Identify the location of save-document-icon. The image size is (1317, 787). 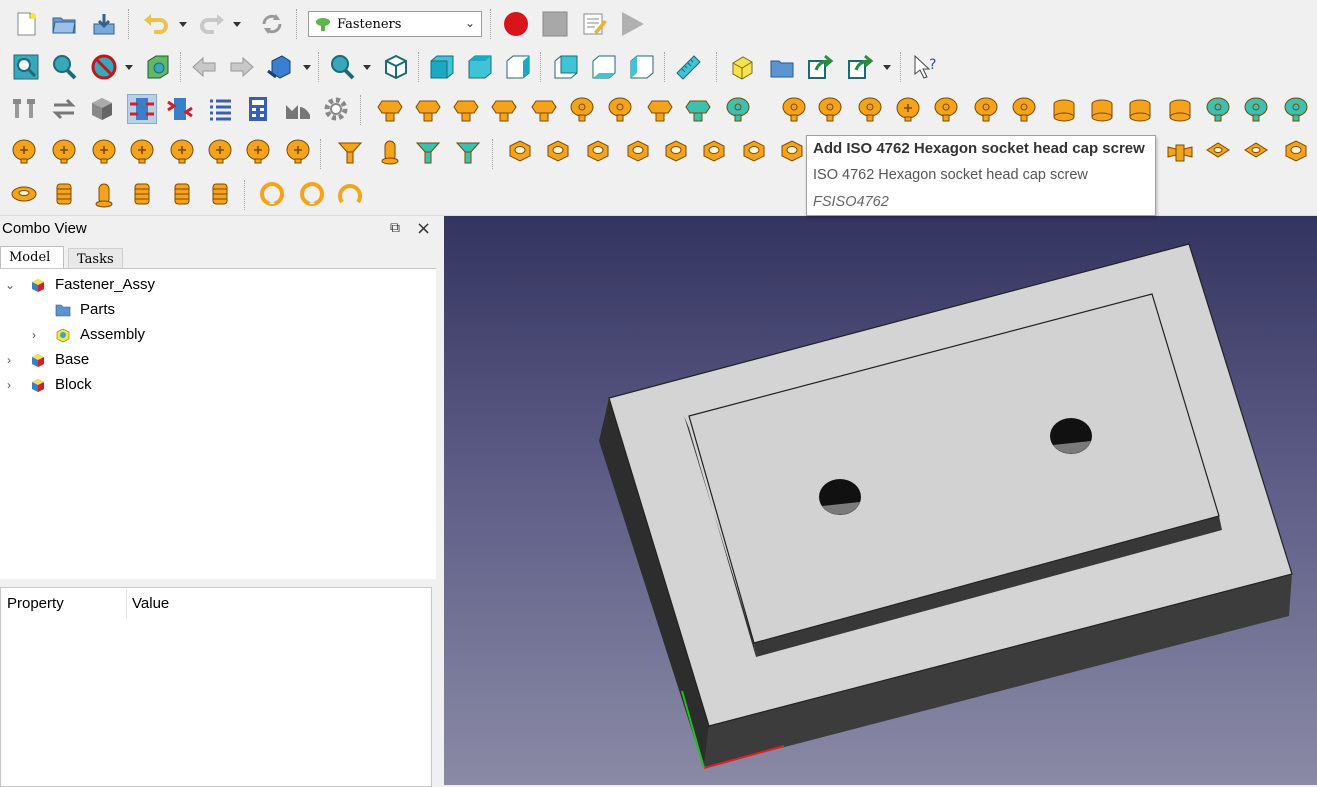
(104, 24).